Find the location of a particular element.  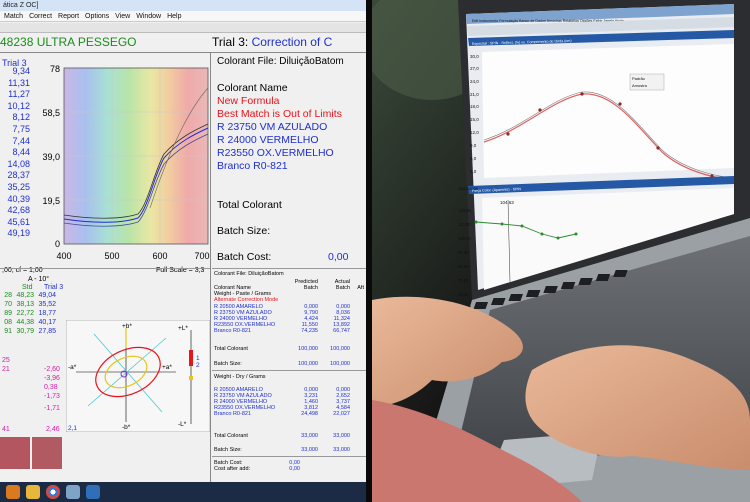

delta-value: -1,73 is located at coordinates (52, 396).